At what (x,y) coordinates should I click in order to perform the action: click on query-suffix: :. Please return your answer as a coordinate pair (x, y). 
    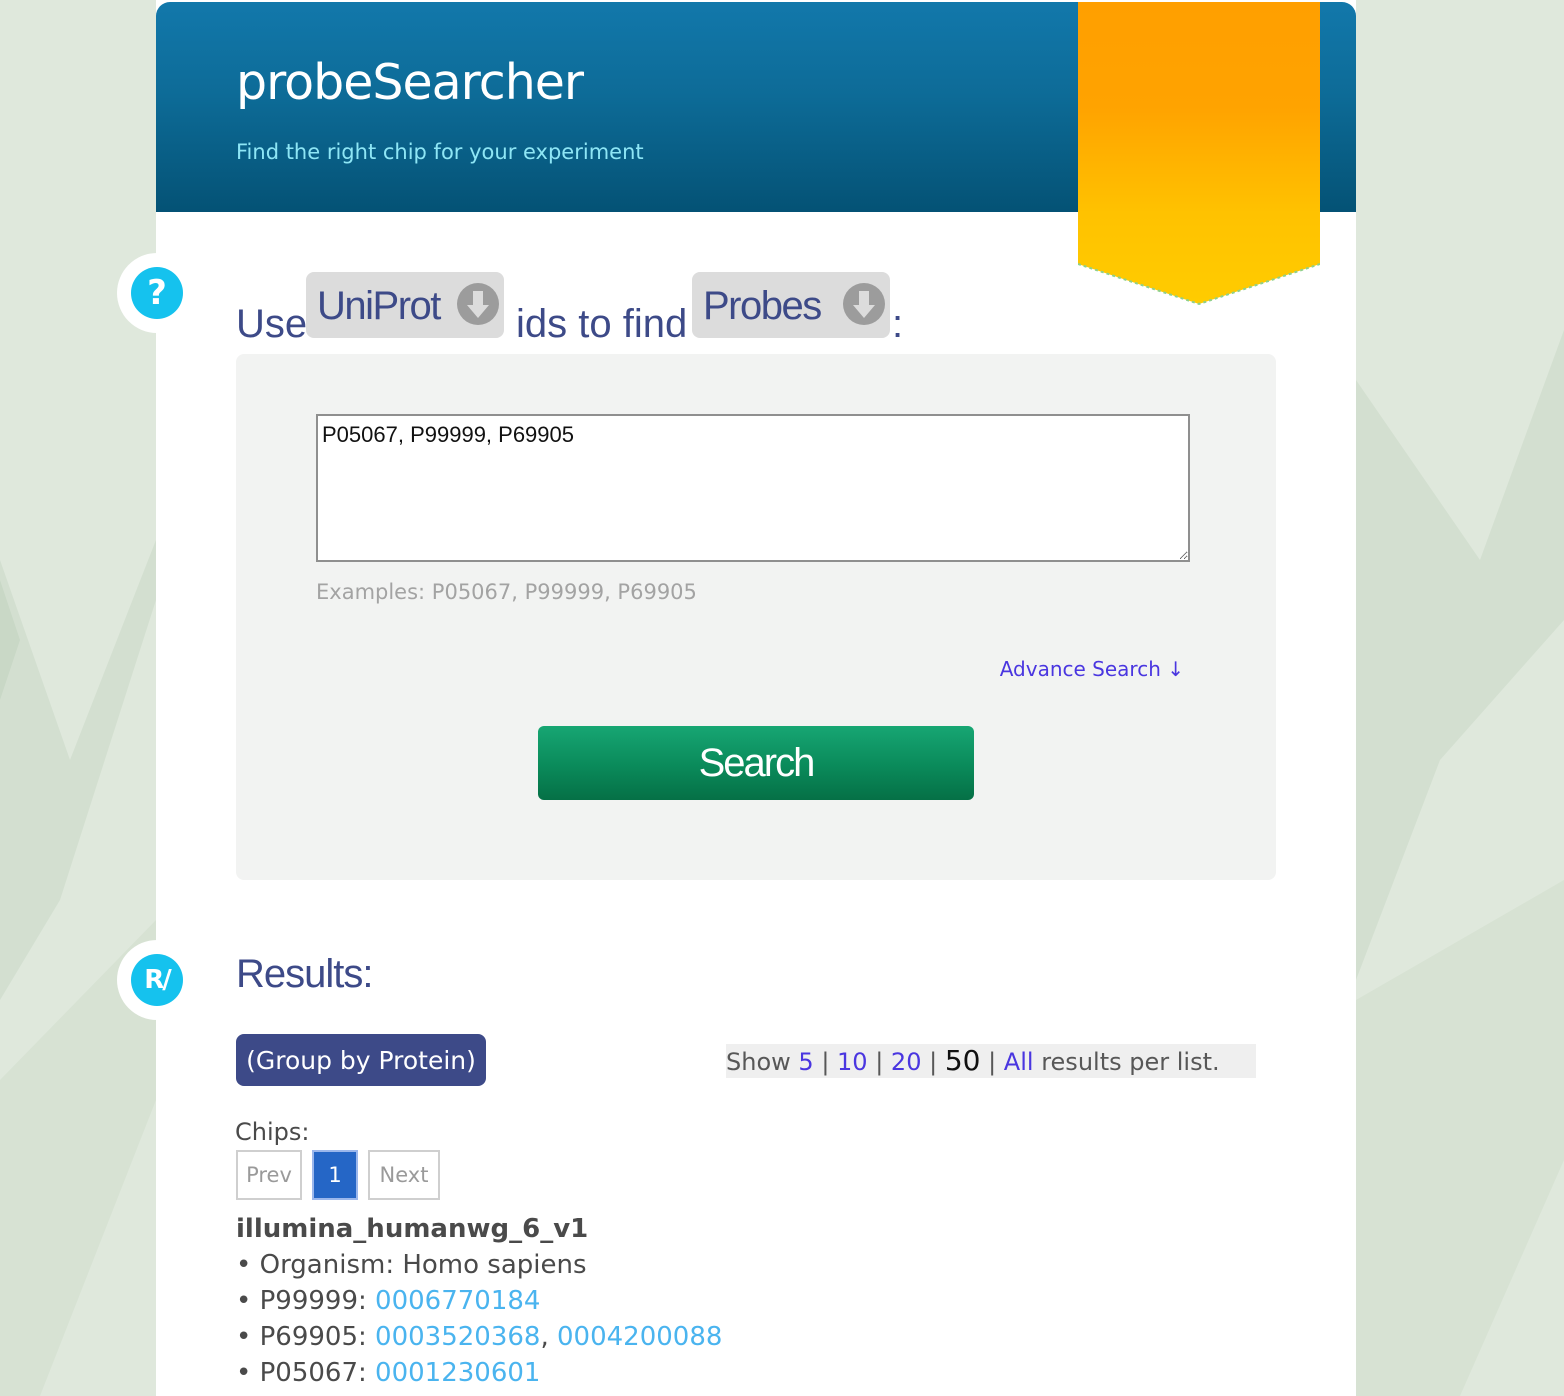
    Looking at the image, I should click on (898, 324).